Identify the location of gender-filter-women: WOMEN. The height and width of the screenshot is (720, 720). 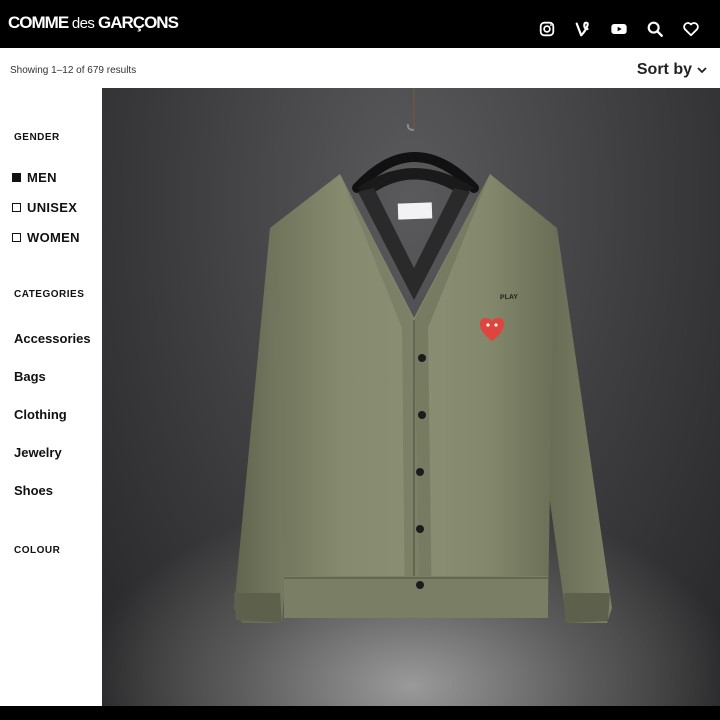
(46, 237).